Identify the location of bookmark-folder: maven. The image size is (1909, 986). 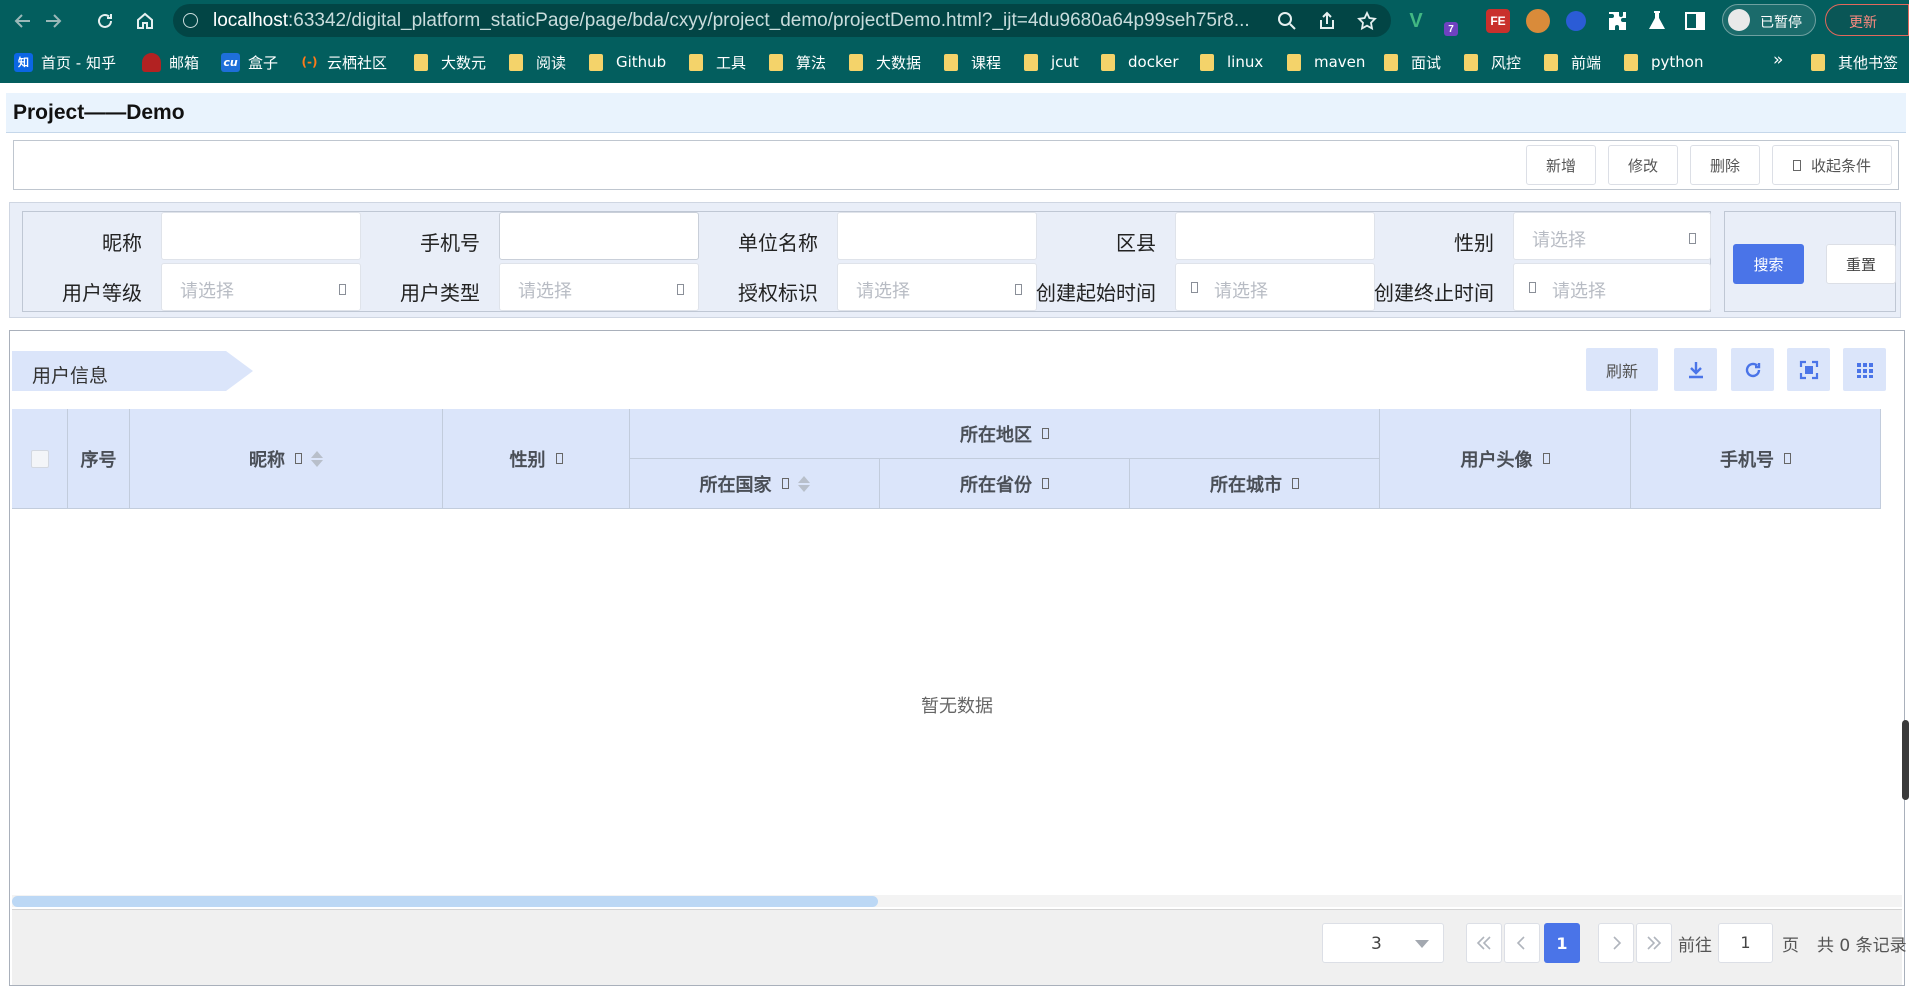
(1326, 62).